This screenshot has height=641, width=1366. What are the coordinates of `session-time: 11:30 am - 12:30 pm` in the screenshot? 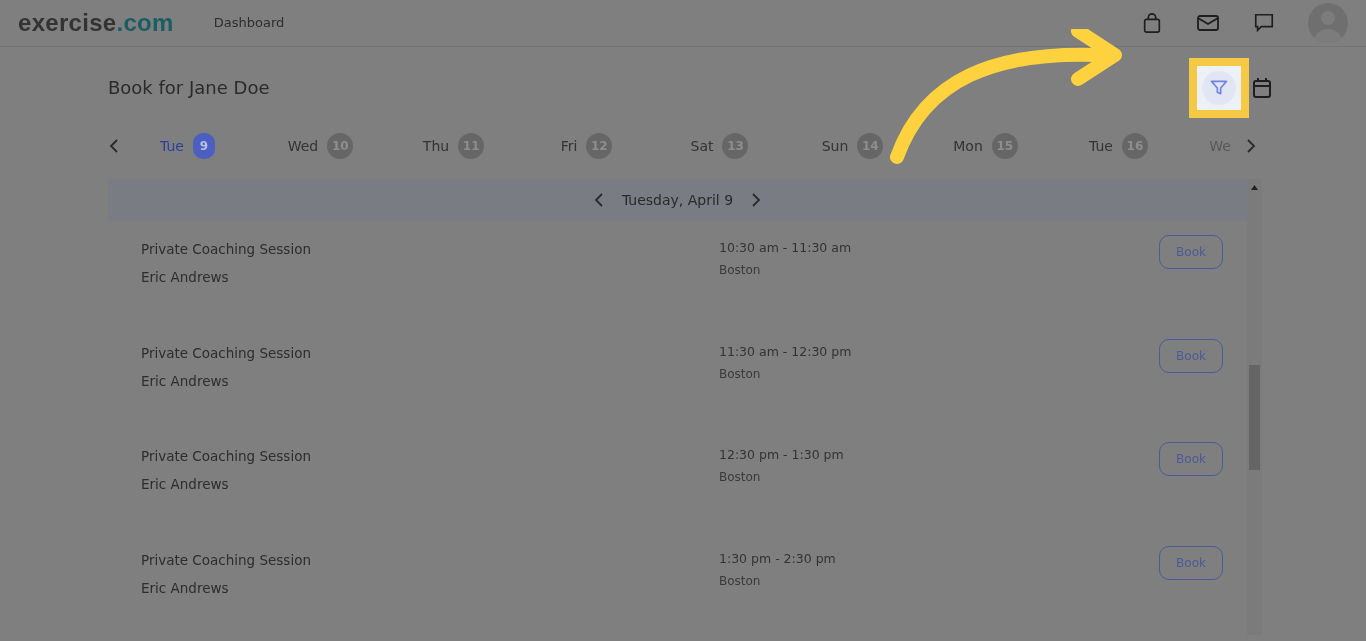 It's located at (786, 351).